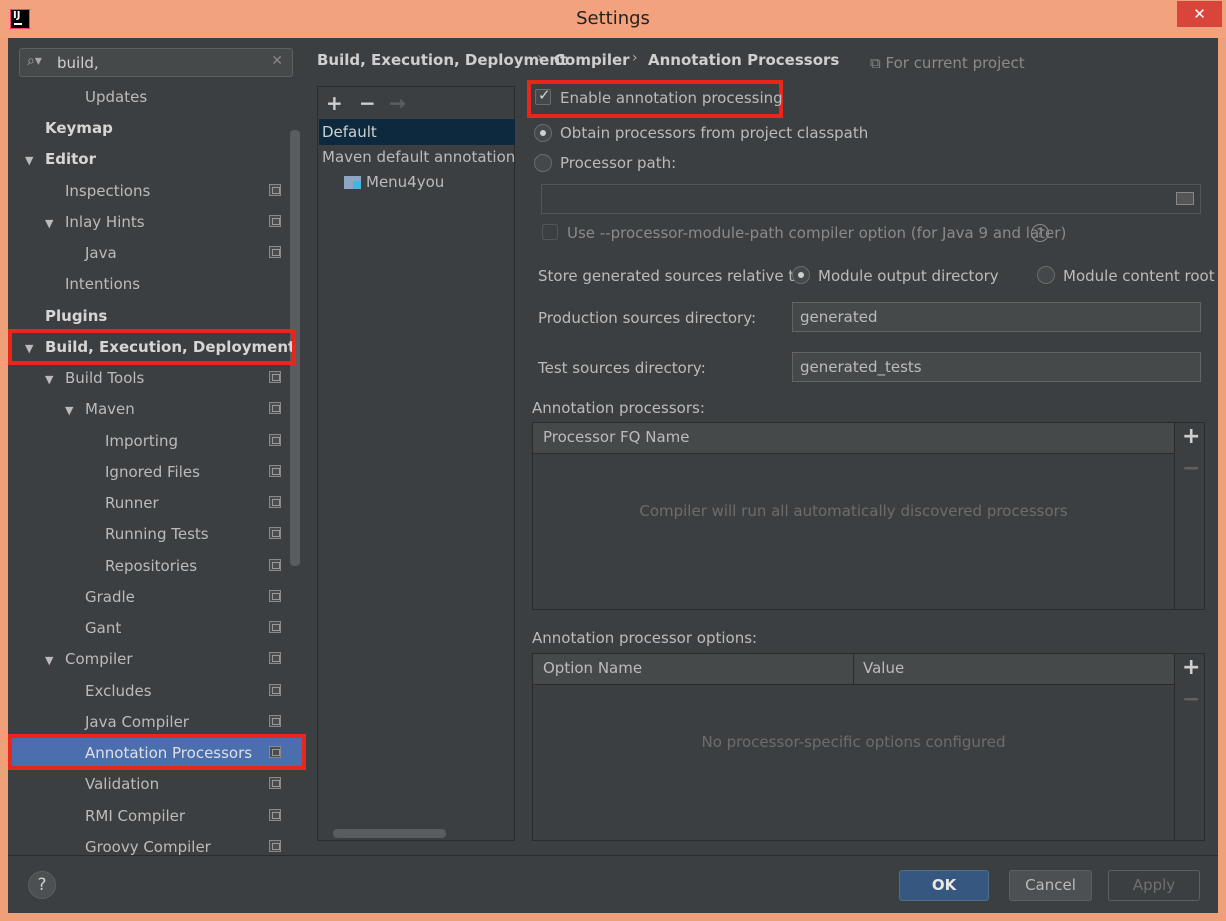 The image size is (1226, 921). What do you see at coordinates (1154, 885) in the screenshot?
I see `apply-button: Apply` at bounding box center [1154, 885].